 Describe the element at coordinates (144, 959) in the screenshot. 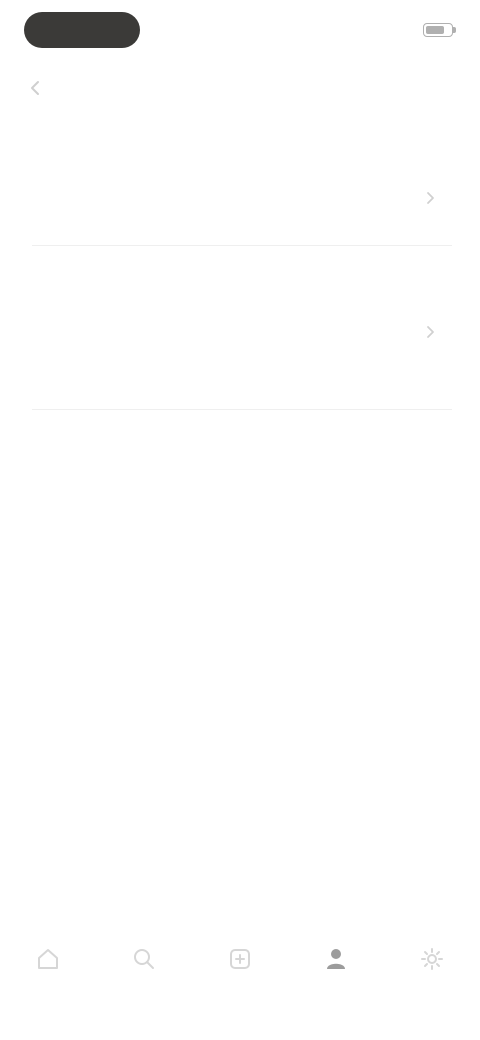

I see `search-icon` at that location.